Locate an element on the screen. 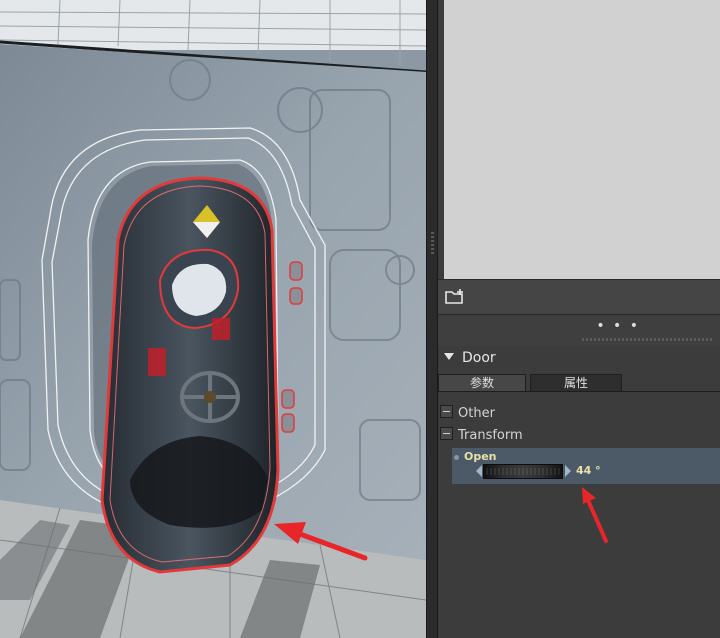 The width and height of the screenshot is (720, 638). open-parameter-row: Open 44 ° is located at coordinates (586, 466).